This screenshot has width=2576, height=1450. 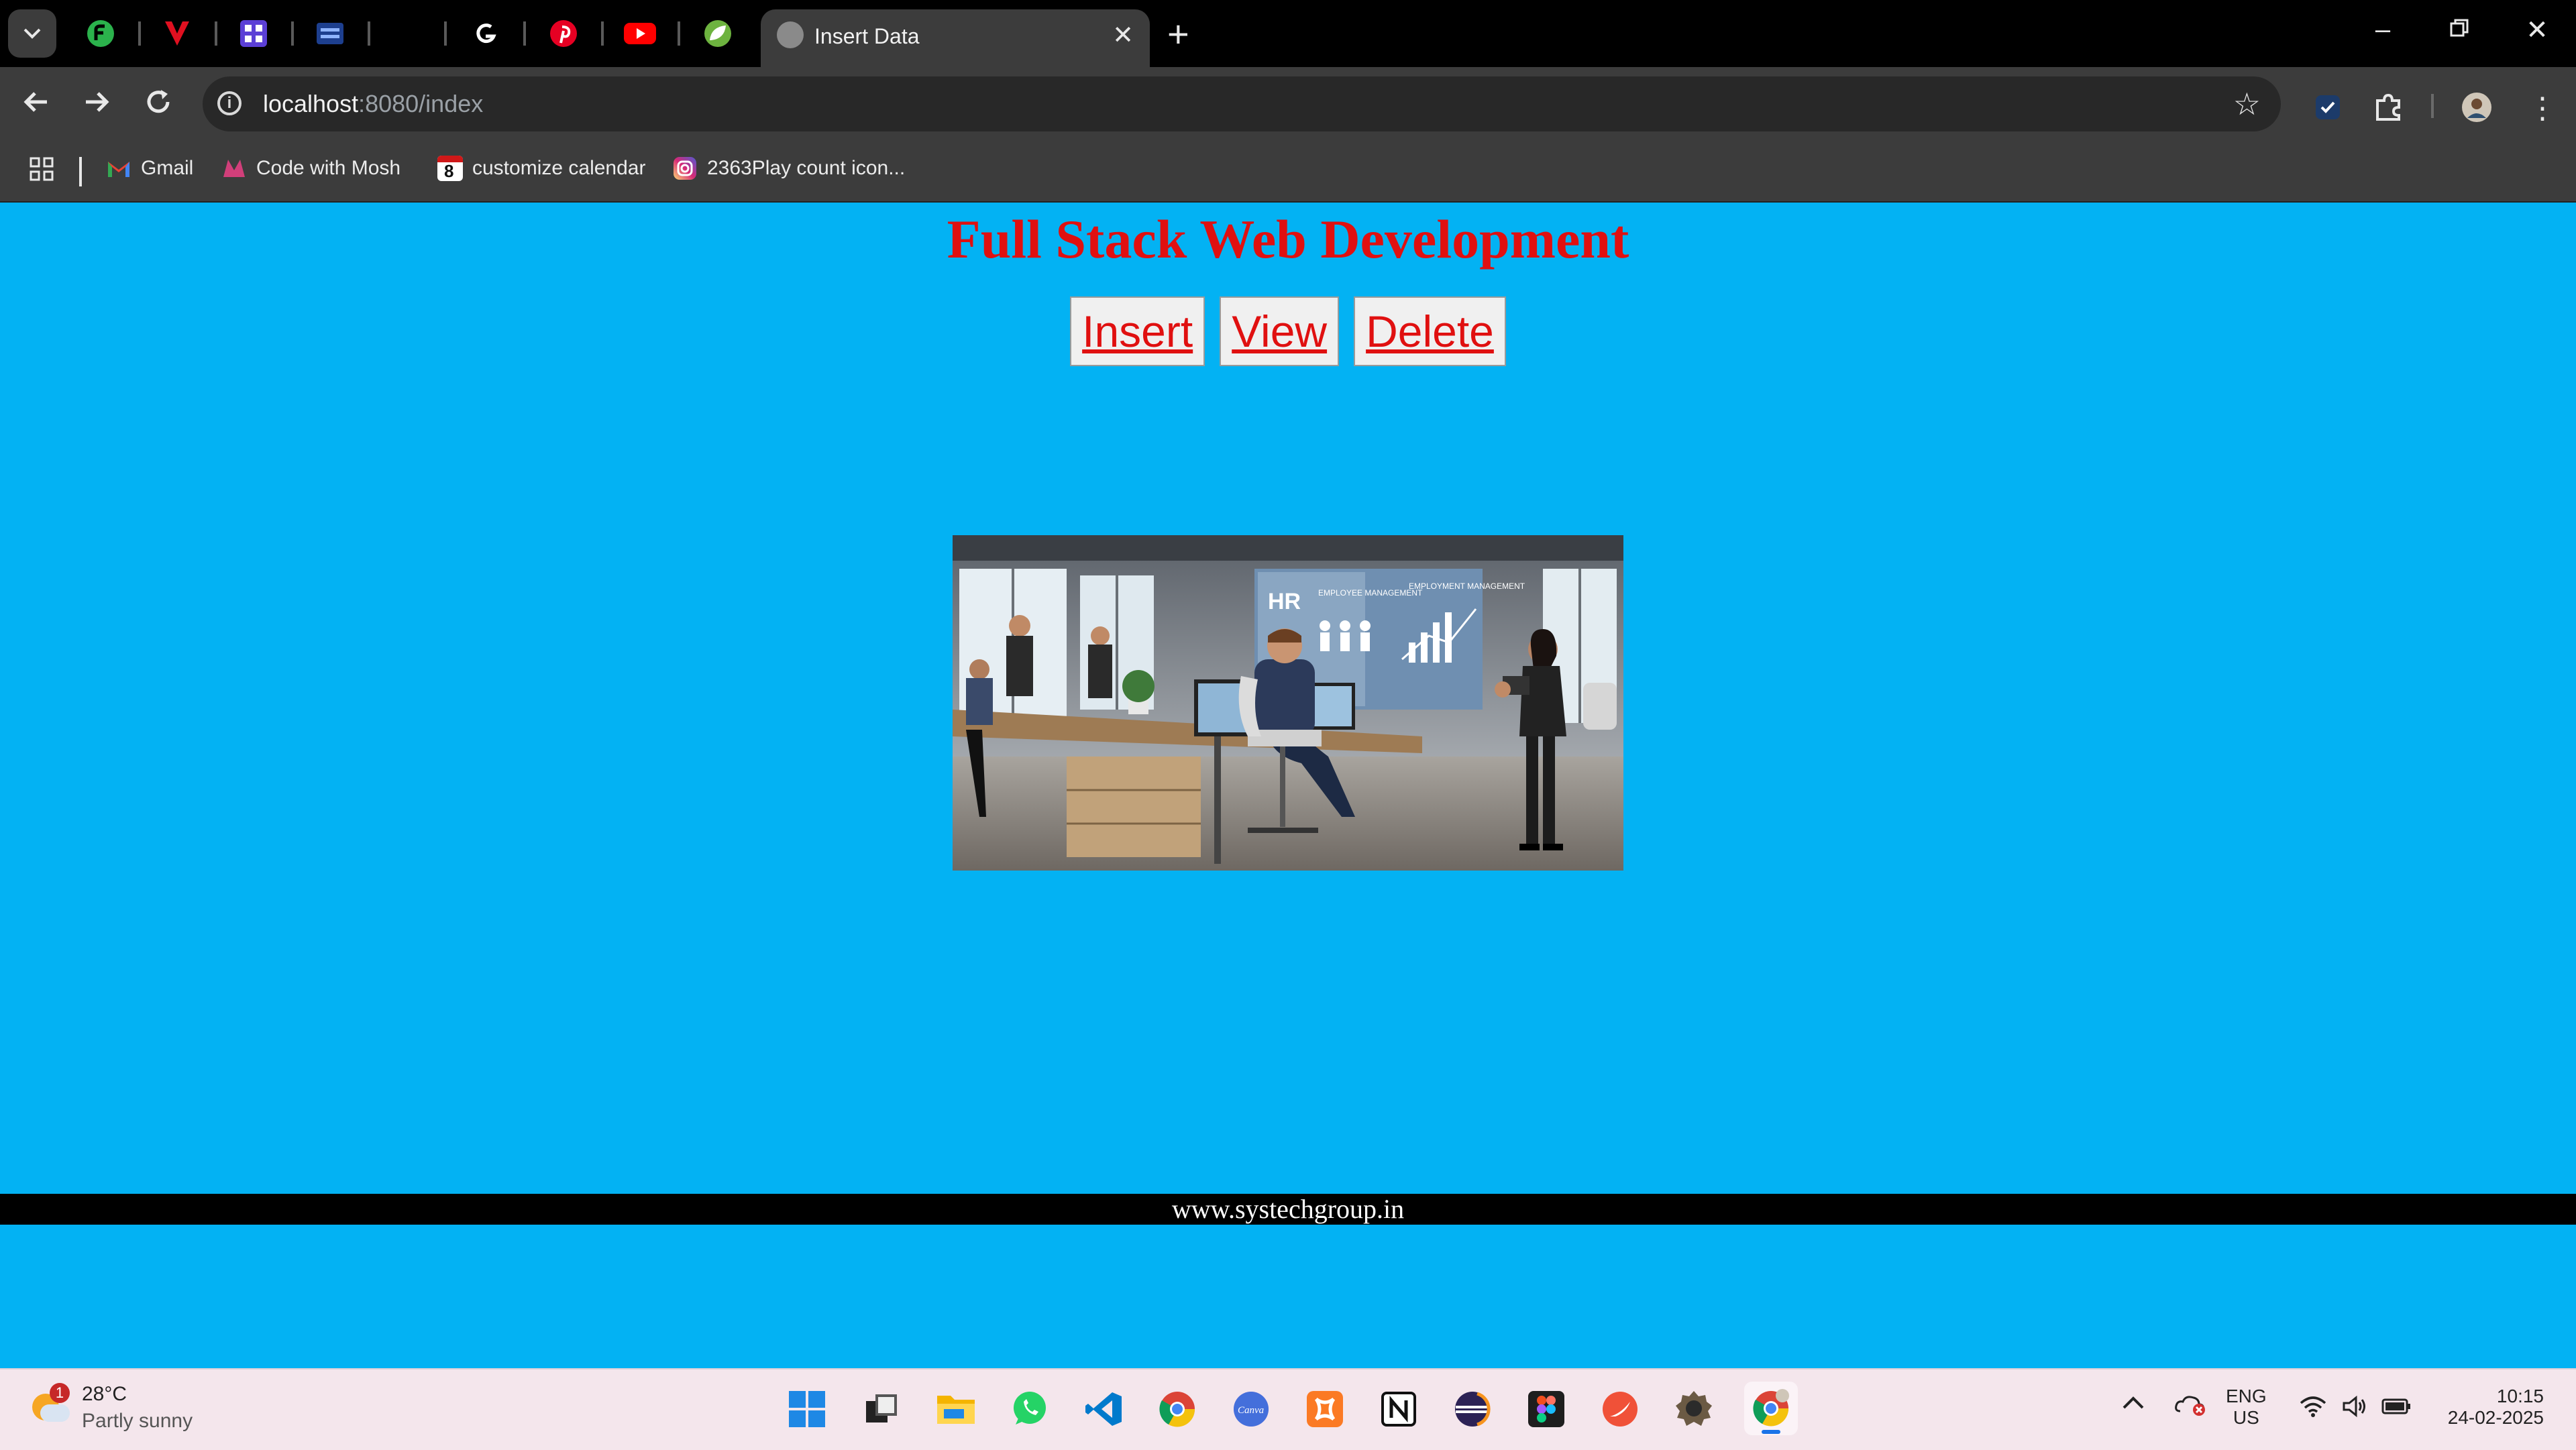 I want to click on v-logo-icon, so click(x=177, y=33).